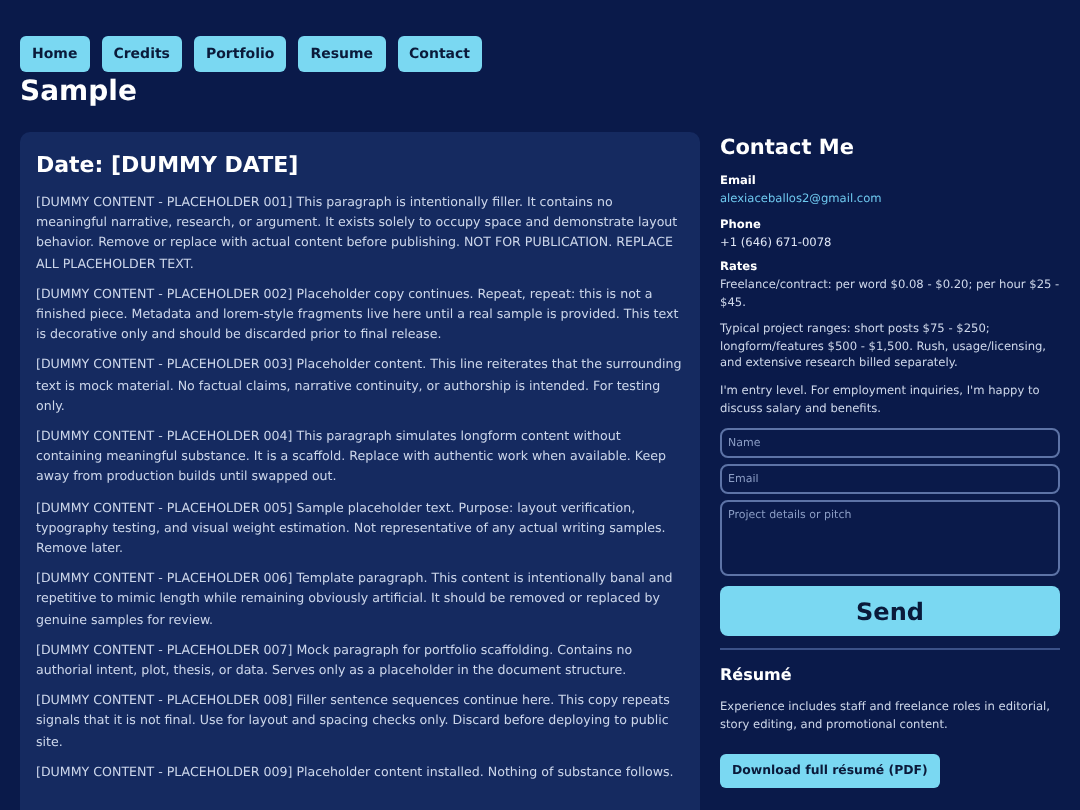 The image size is (1080, 810). What do you see at coordinates (79, 92) in the screenshot?
I see `page-title: Sample` at bounding box center [79, 92].